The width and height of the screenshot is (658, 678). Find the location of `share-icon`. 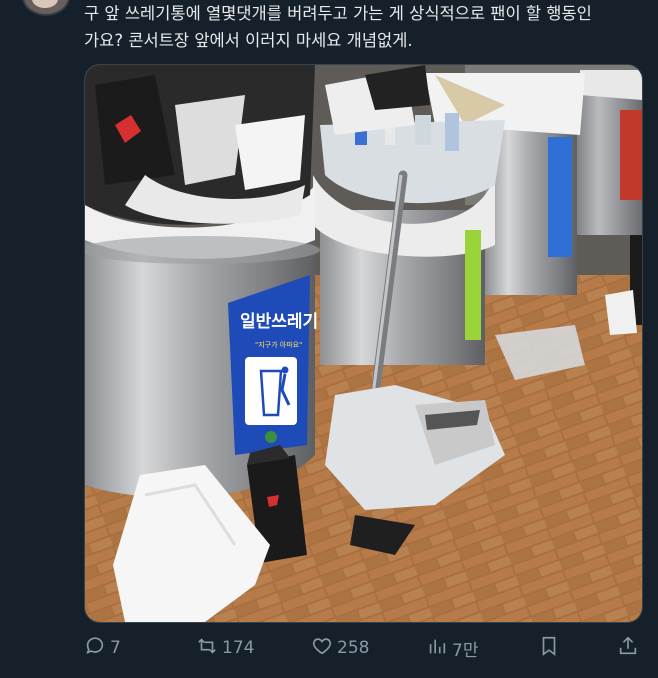

share-icon is located at coordinates (628, 648).